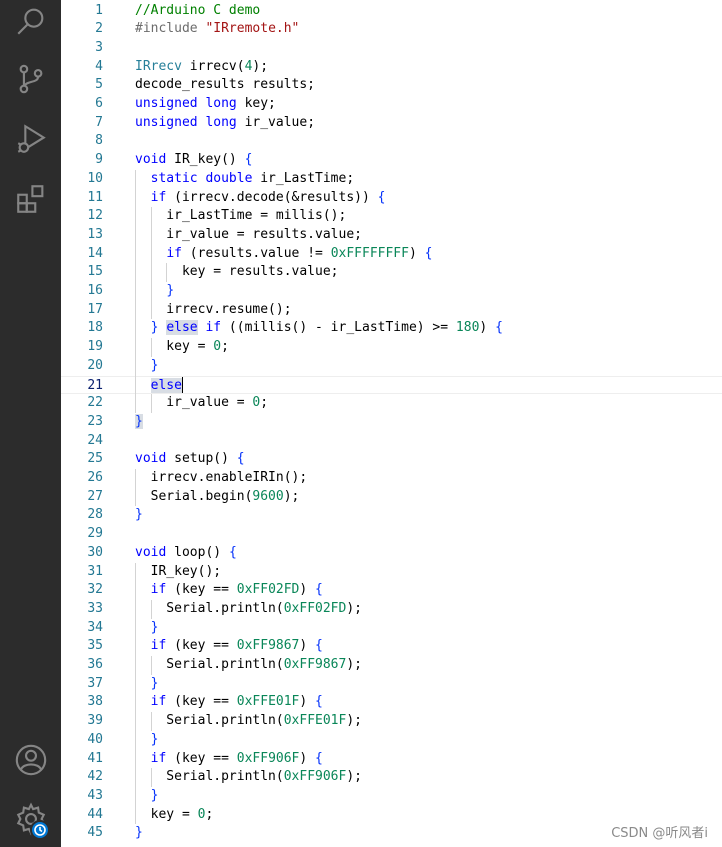 Image resolution: width=722 pixels, height=847 pixels. I want to click on code-line: 9 void IR_key() {, so click(391, 160).